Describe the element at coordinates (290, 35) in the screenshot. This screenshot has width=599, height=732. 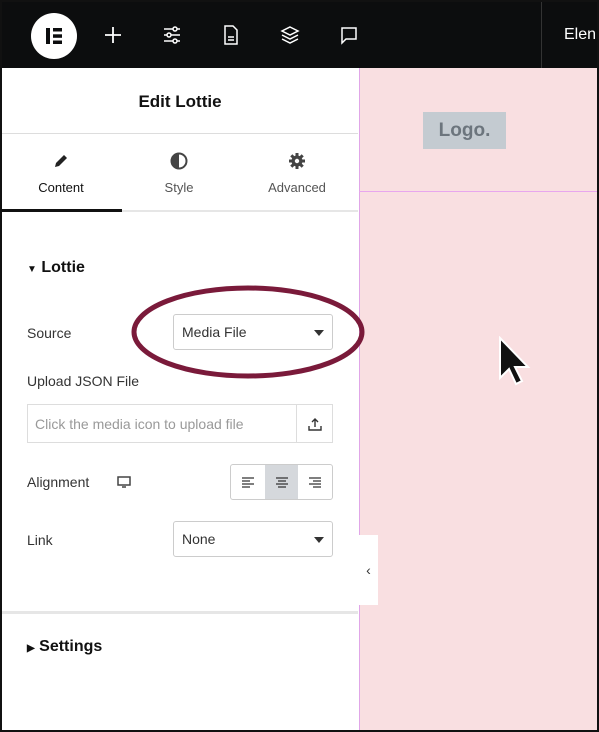
I see `layers-icon` at that location.